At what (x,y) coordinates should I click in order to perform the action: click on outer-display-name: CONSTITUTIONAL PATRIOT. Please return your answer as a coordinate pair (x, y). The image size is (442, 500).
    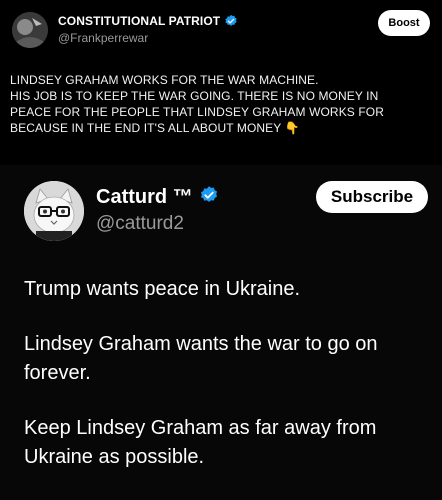
    Looking at the image, I should click on (139, 21).